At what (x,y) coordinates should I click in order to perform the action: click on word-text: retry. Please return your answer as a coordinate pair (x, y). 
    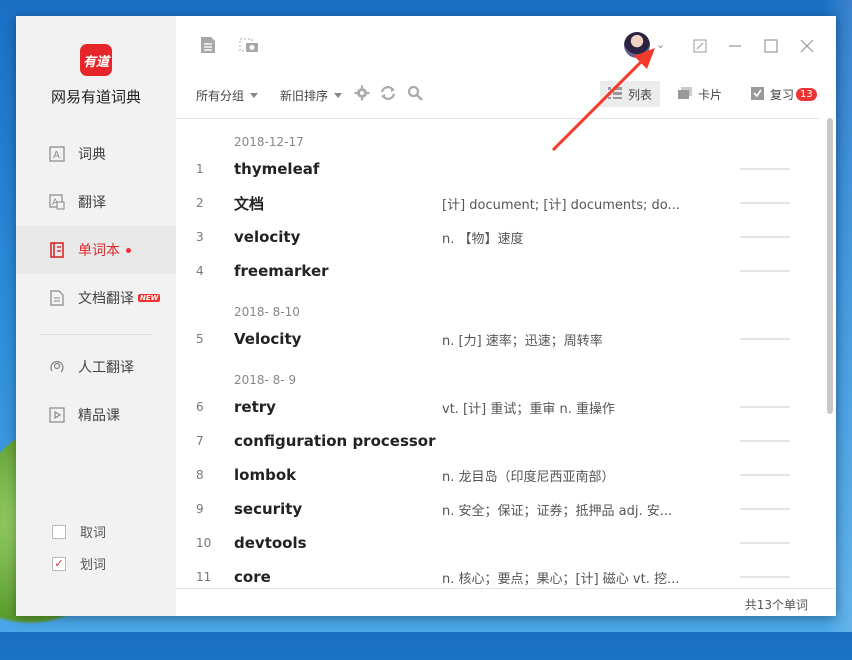
    Looking at the image, I should click on (255, 407).